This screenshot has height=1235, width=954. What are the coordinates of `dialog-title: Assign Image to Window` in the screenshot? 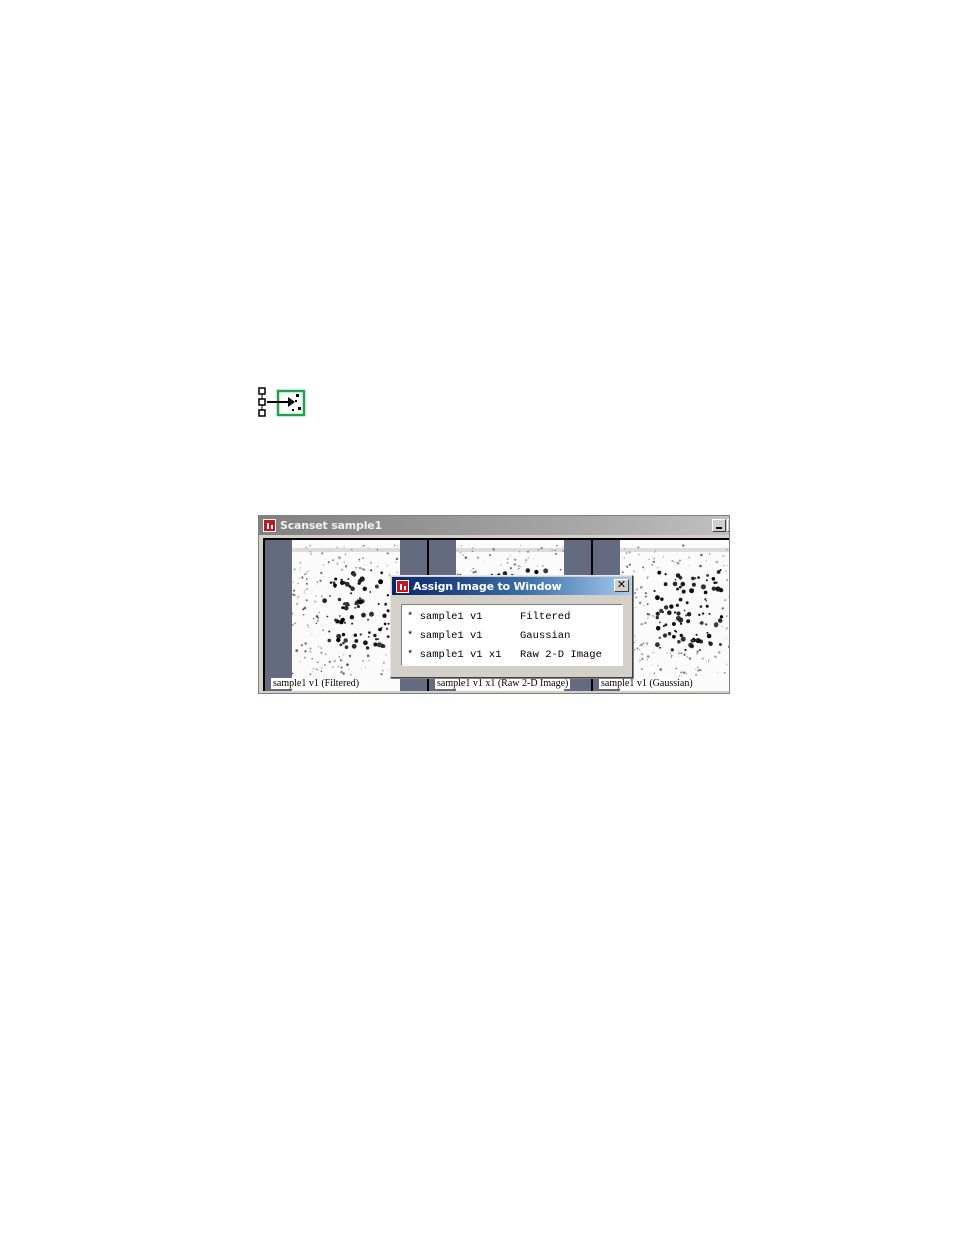 It's located at (487, 586).